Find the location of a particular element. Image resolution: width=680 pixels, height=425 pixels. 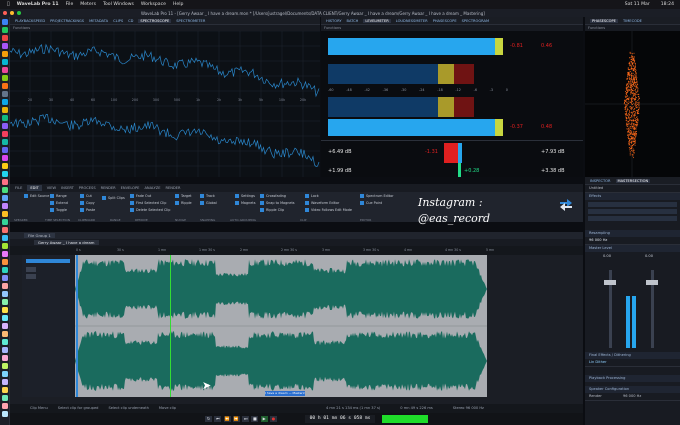

record-button: ● is located at coordinates (273, 419).